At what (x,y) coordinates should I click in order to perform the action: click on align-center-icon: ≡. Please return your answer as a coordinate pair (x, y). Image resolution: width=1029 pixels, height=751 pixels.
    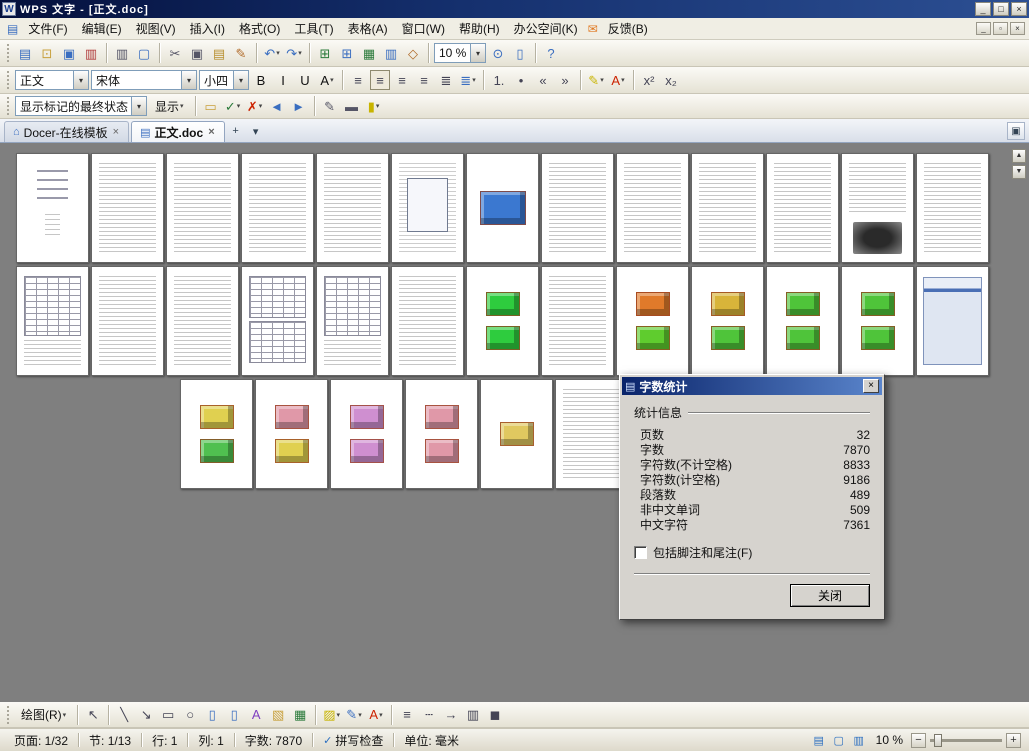
    Looking at the image, I should click on (380, 80).